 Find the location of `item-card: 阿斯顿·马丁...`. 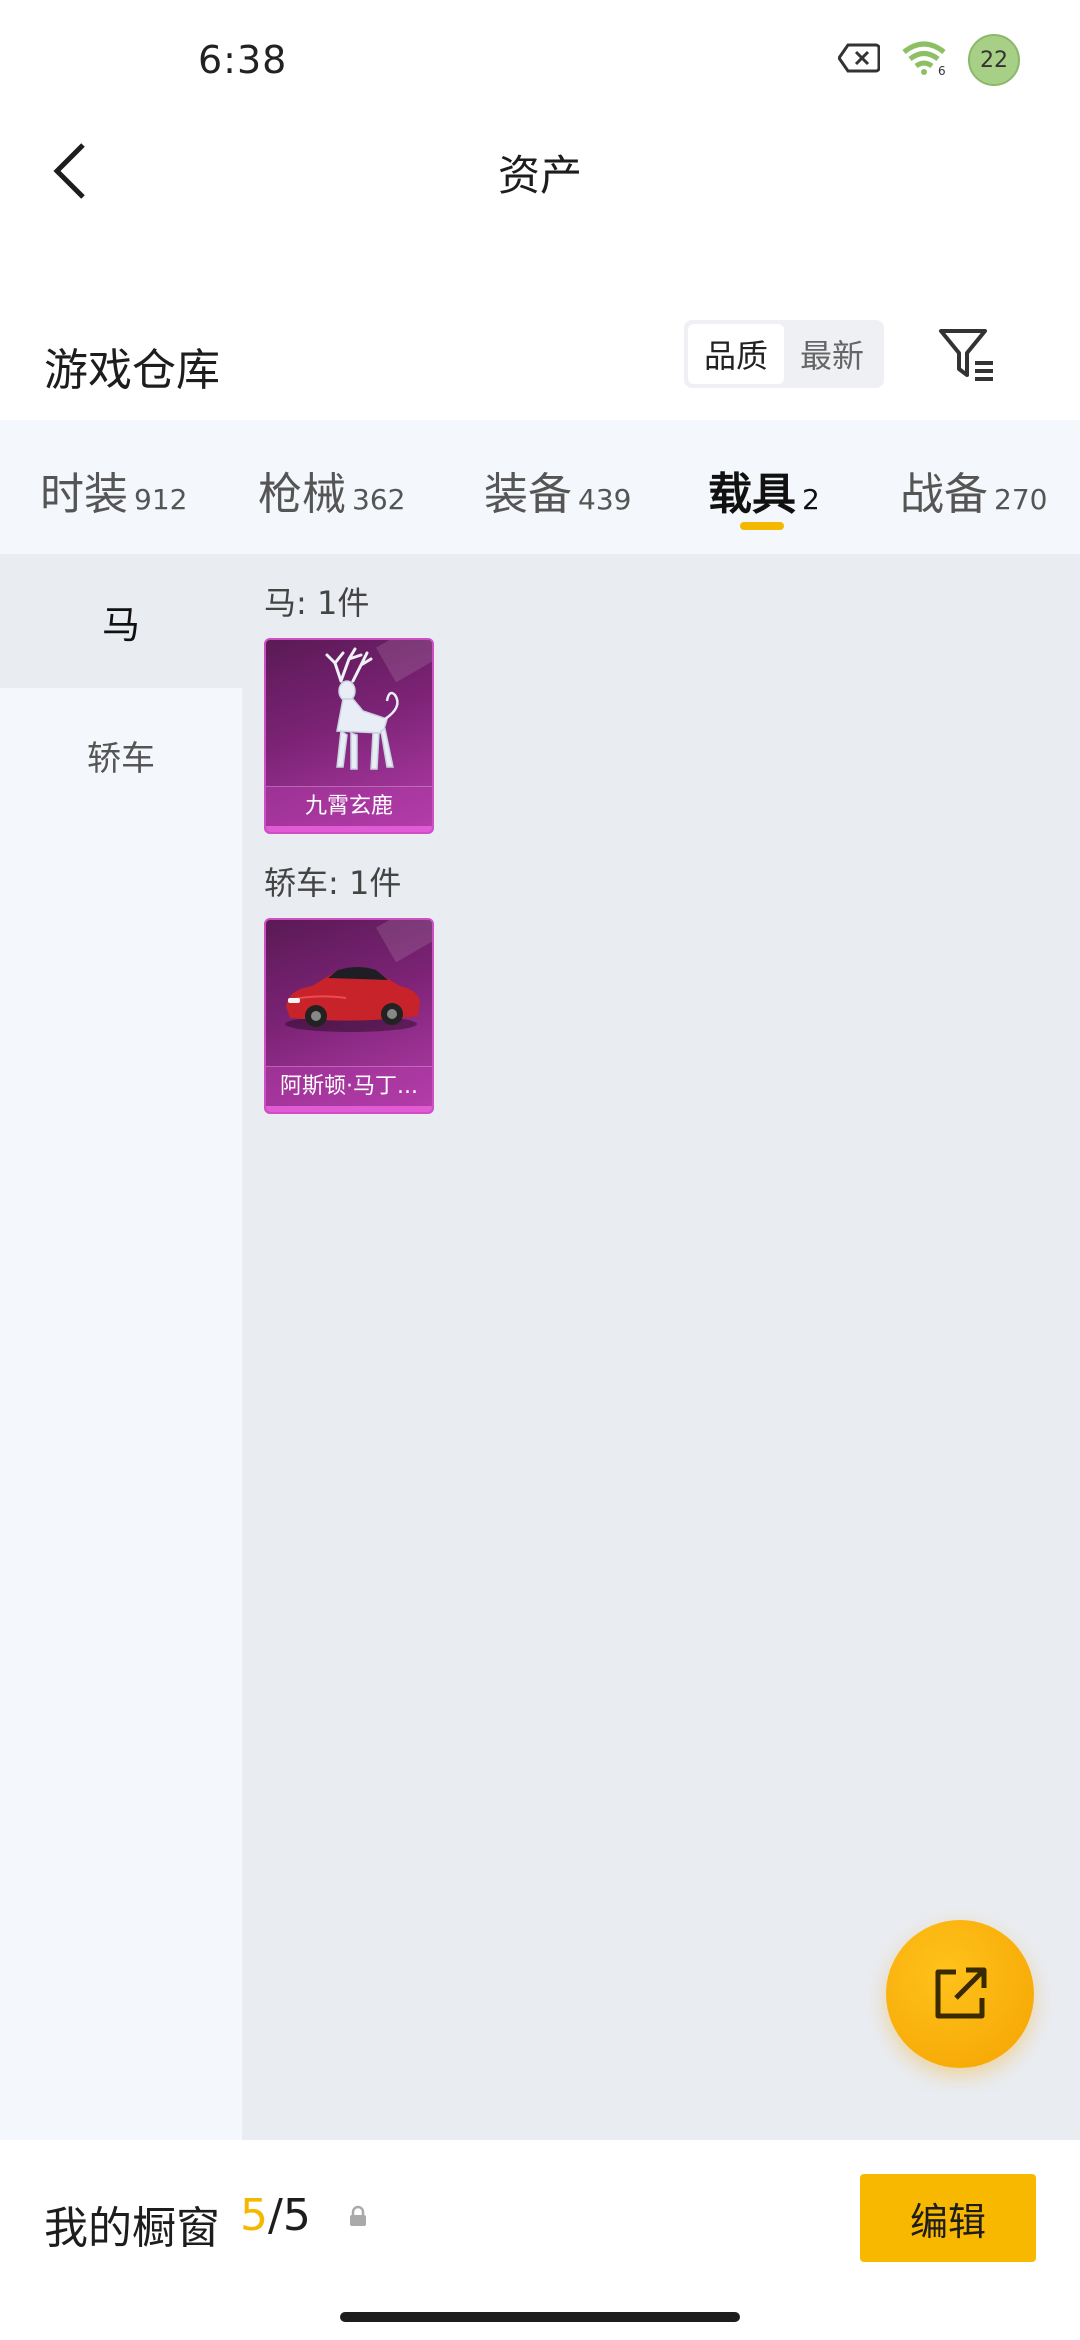

item-card: 阿斯顿·马丁... is located at coordinates (349, 1016).